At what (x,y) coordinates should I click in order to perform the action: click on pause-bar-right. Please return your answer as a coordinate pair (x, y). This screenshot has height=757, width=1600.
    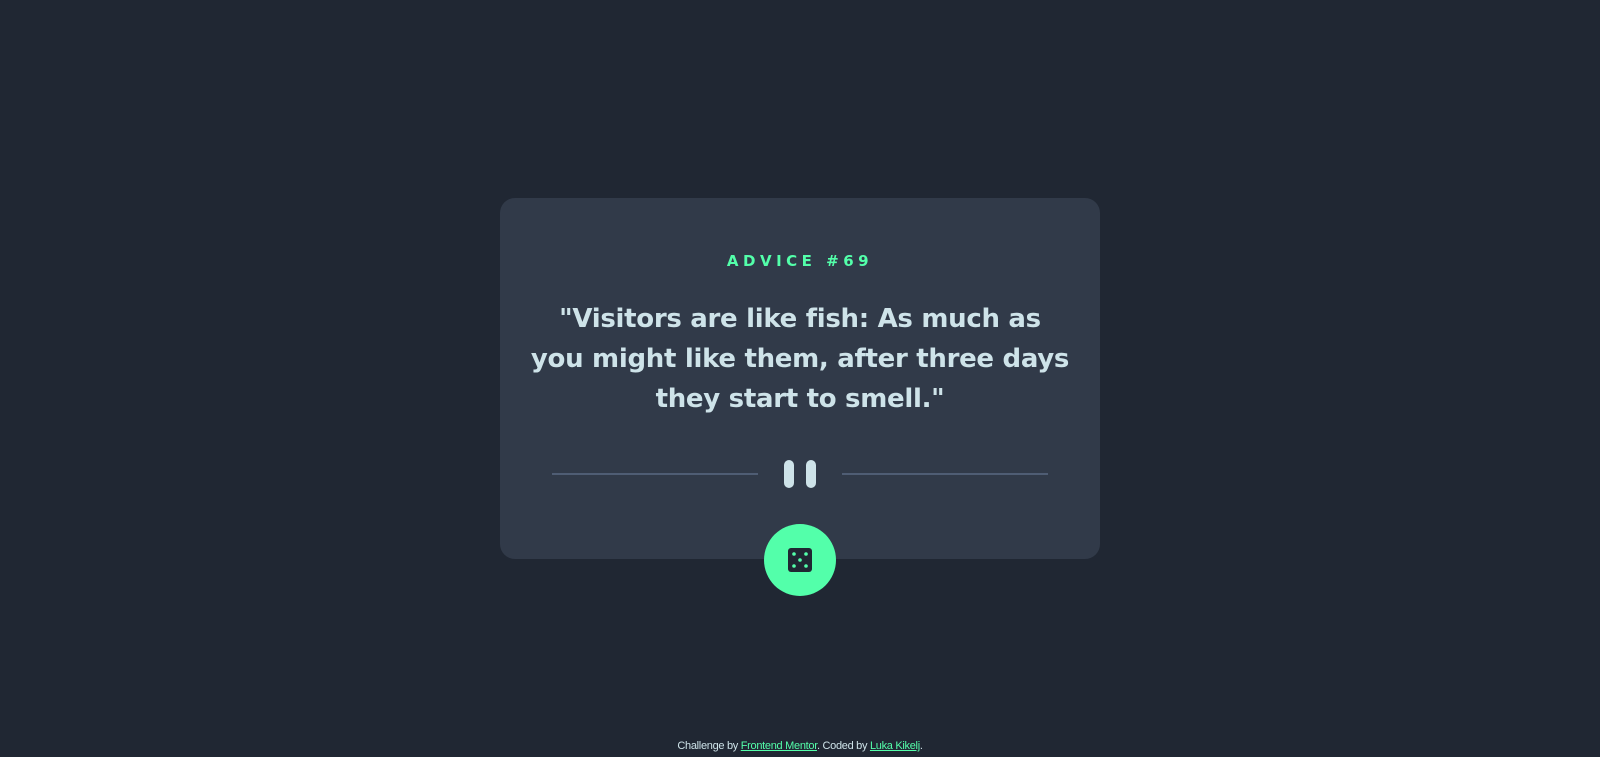
    Looking at the image, I should click on (811, 474).